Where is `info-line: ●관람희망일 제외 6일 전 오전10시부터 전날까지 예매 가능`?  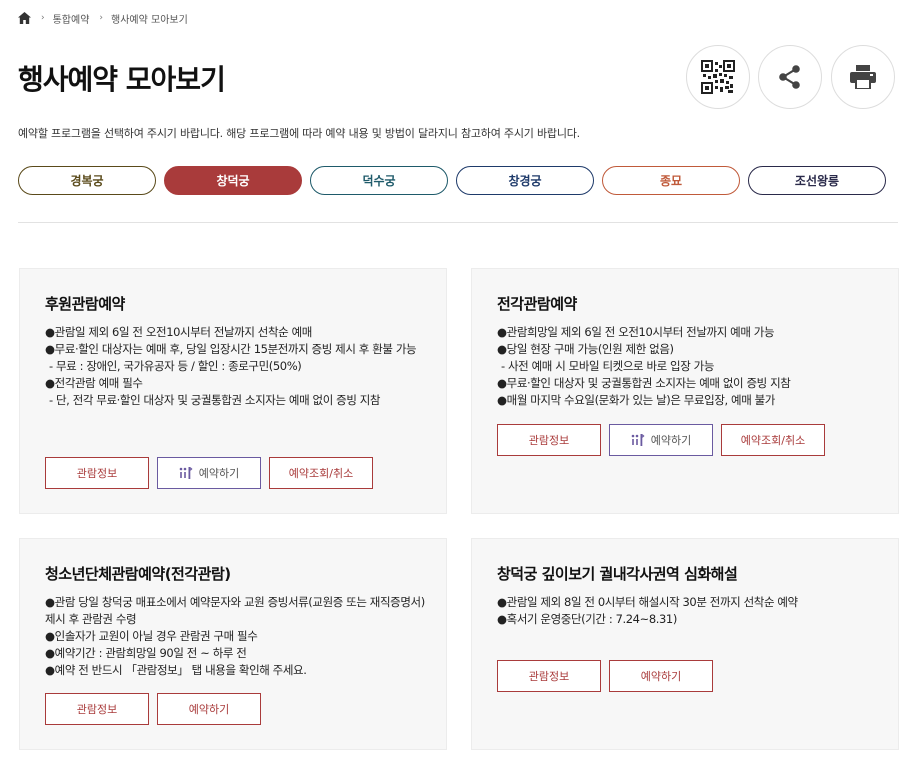
info-line: ●관람희망일 제외 6일 전 오전10시부터 전날까지 예매 가능 is located at coordinates (636, 332).